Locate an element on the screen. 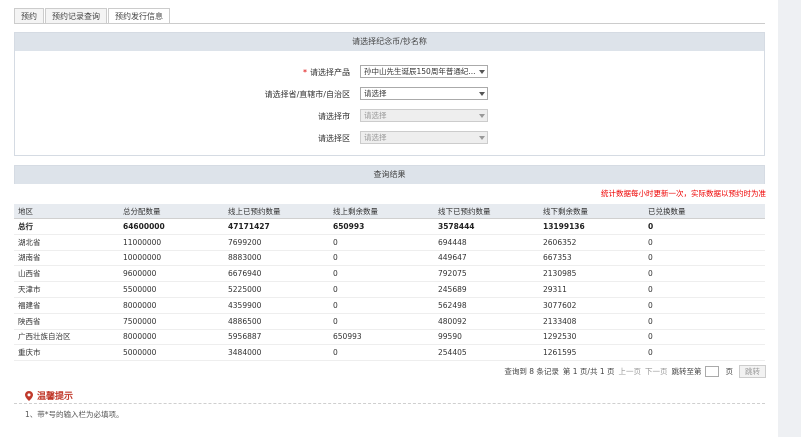  header-online-remaining: 线上剩余数量 is located at coordinates (381, 211).